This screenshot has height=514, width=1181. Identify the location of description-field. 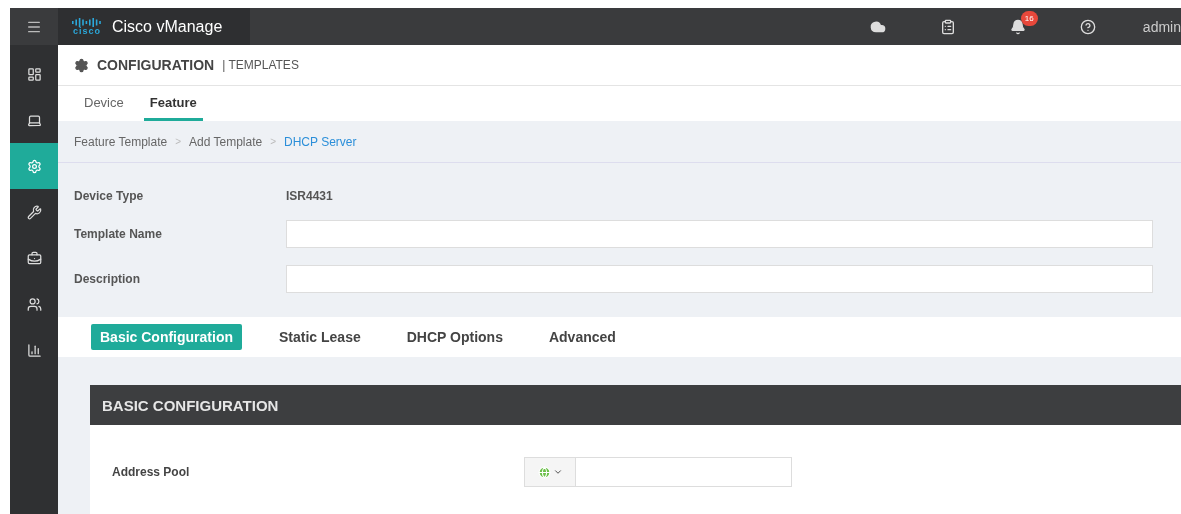
(719, 279).